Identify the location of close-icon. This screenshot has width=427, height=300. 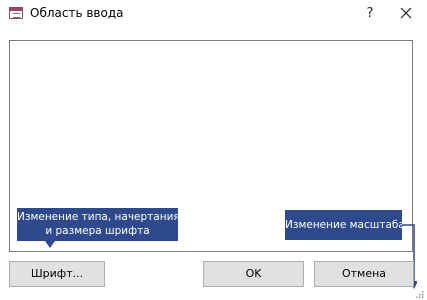
(406, 13).